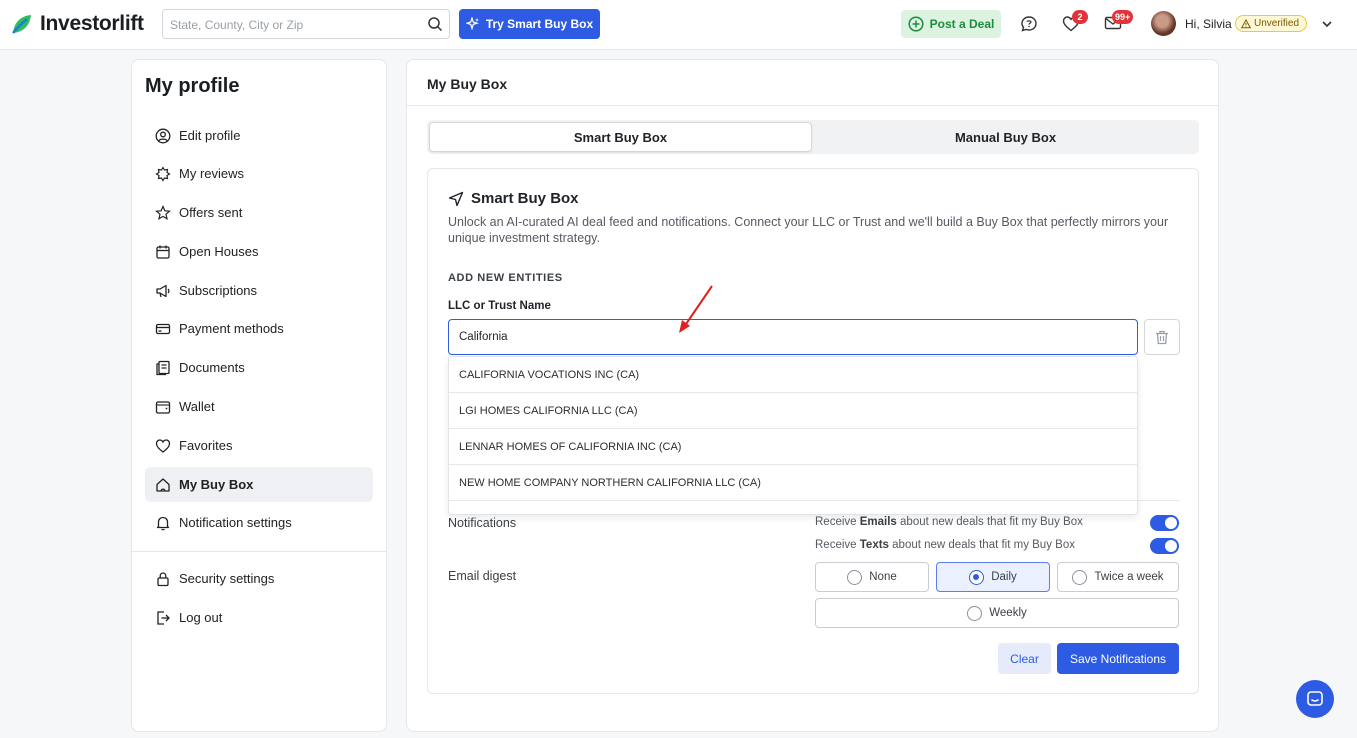  Describe the element at coordinates (259, 135) in the screenshot. I see `sidebar-item-edit-profile: Edit profile` at that location.